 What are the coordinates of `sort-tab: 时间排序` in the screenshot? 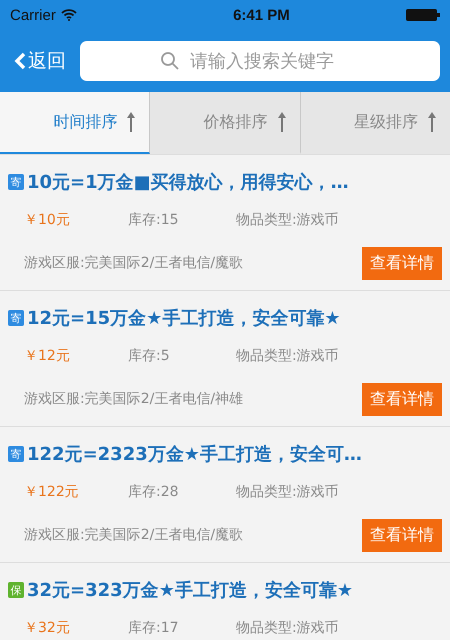 It's located at (75, 123).